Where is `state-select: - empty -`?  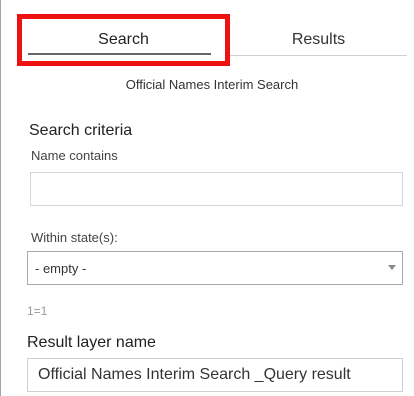 state-select: - empty - is located at coordinates (215, 268).